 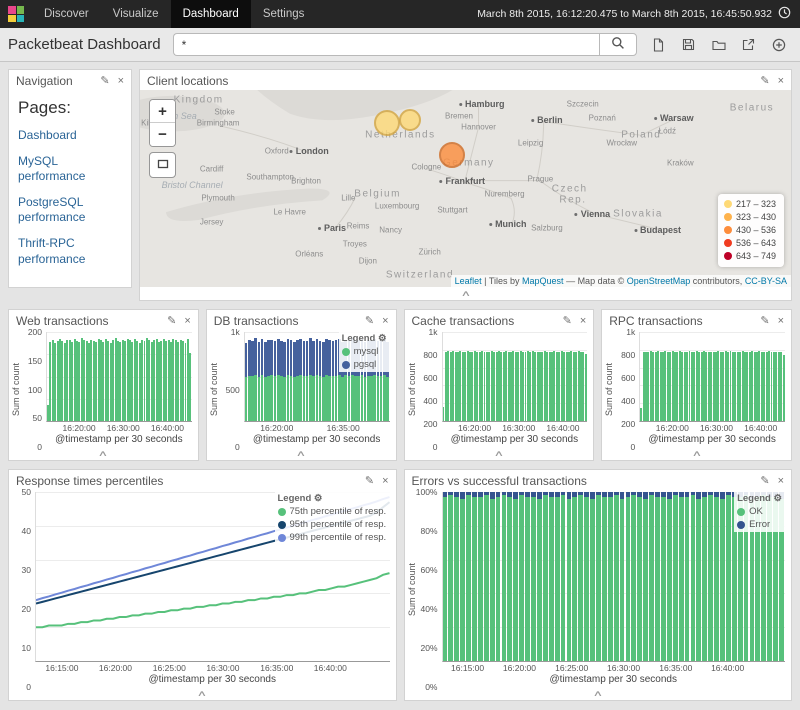 What do you see at coordinates (435, 447) in the screenshot?
I see `y-tick-label: 0` at bounding box center [435, 447].